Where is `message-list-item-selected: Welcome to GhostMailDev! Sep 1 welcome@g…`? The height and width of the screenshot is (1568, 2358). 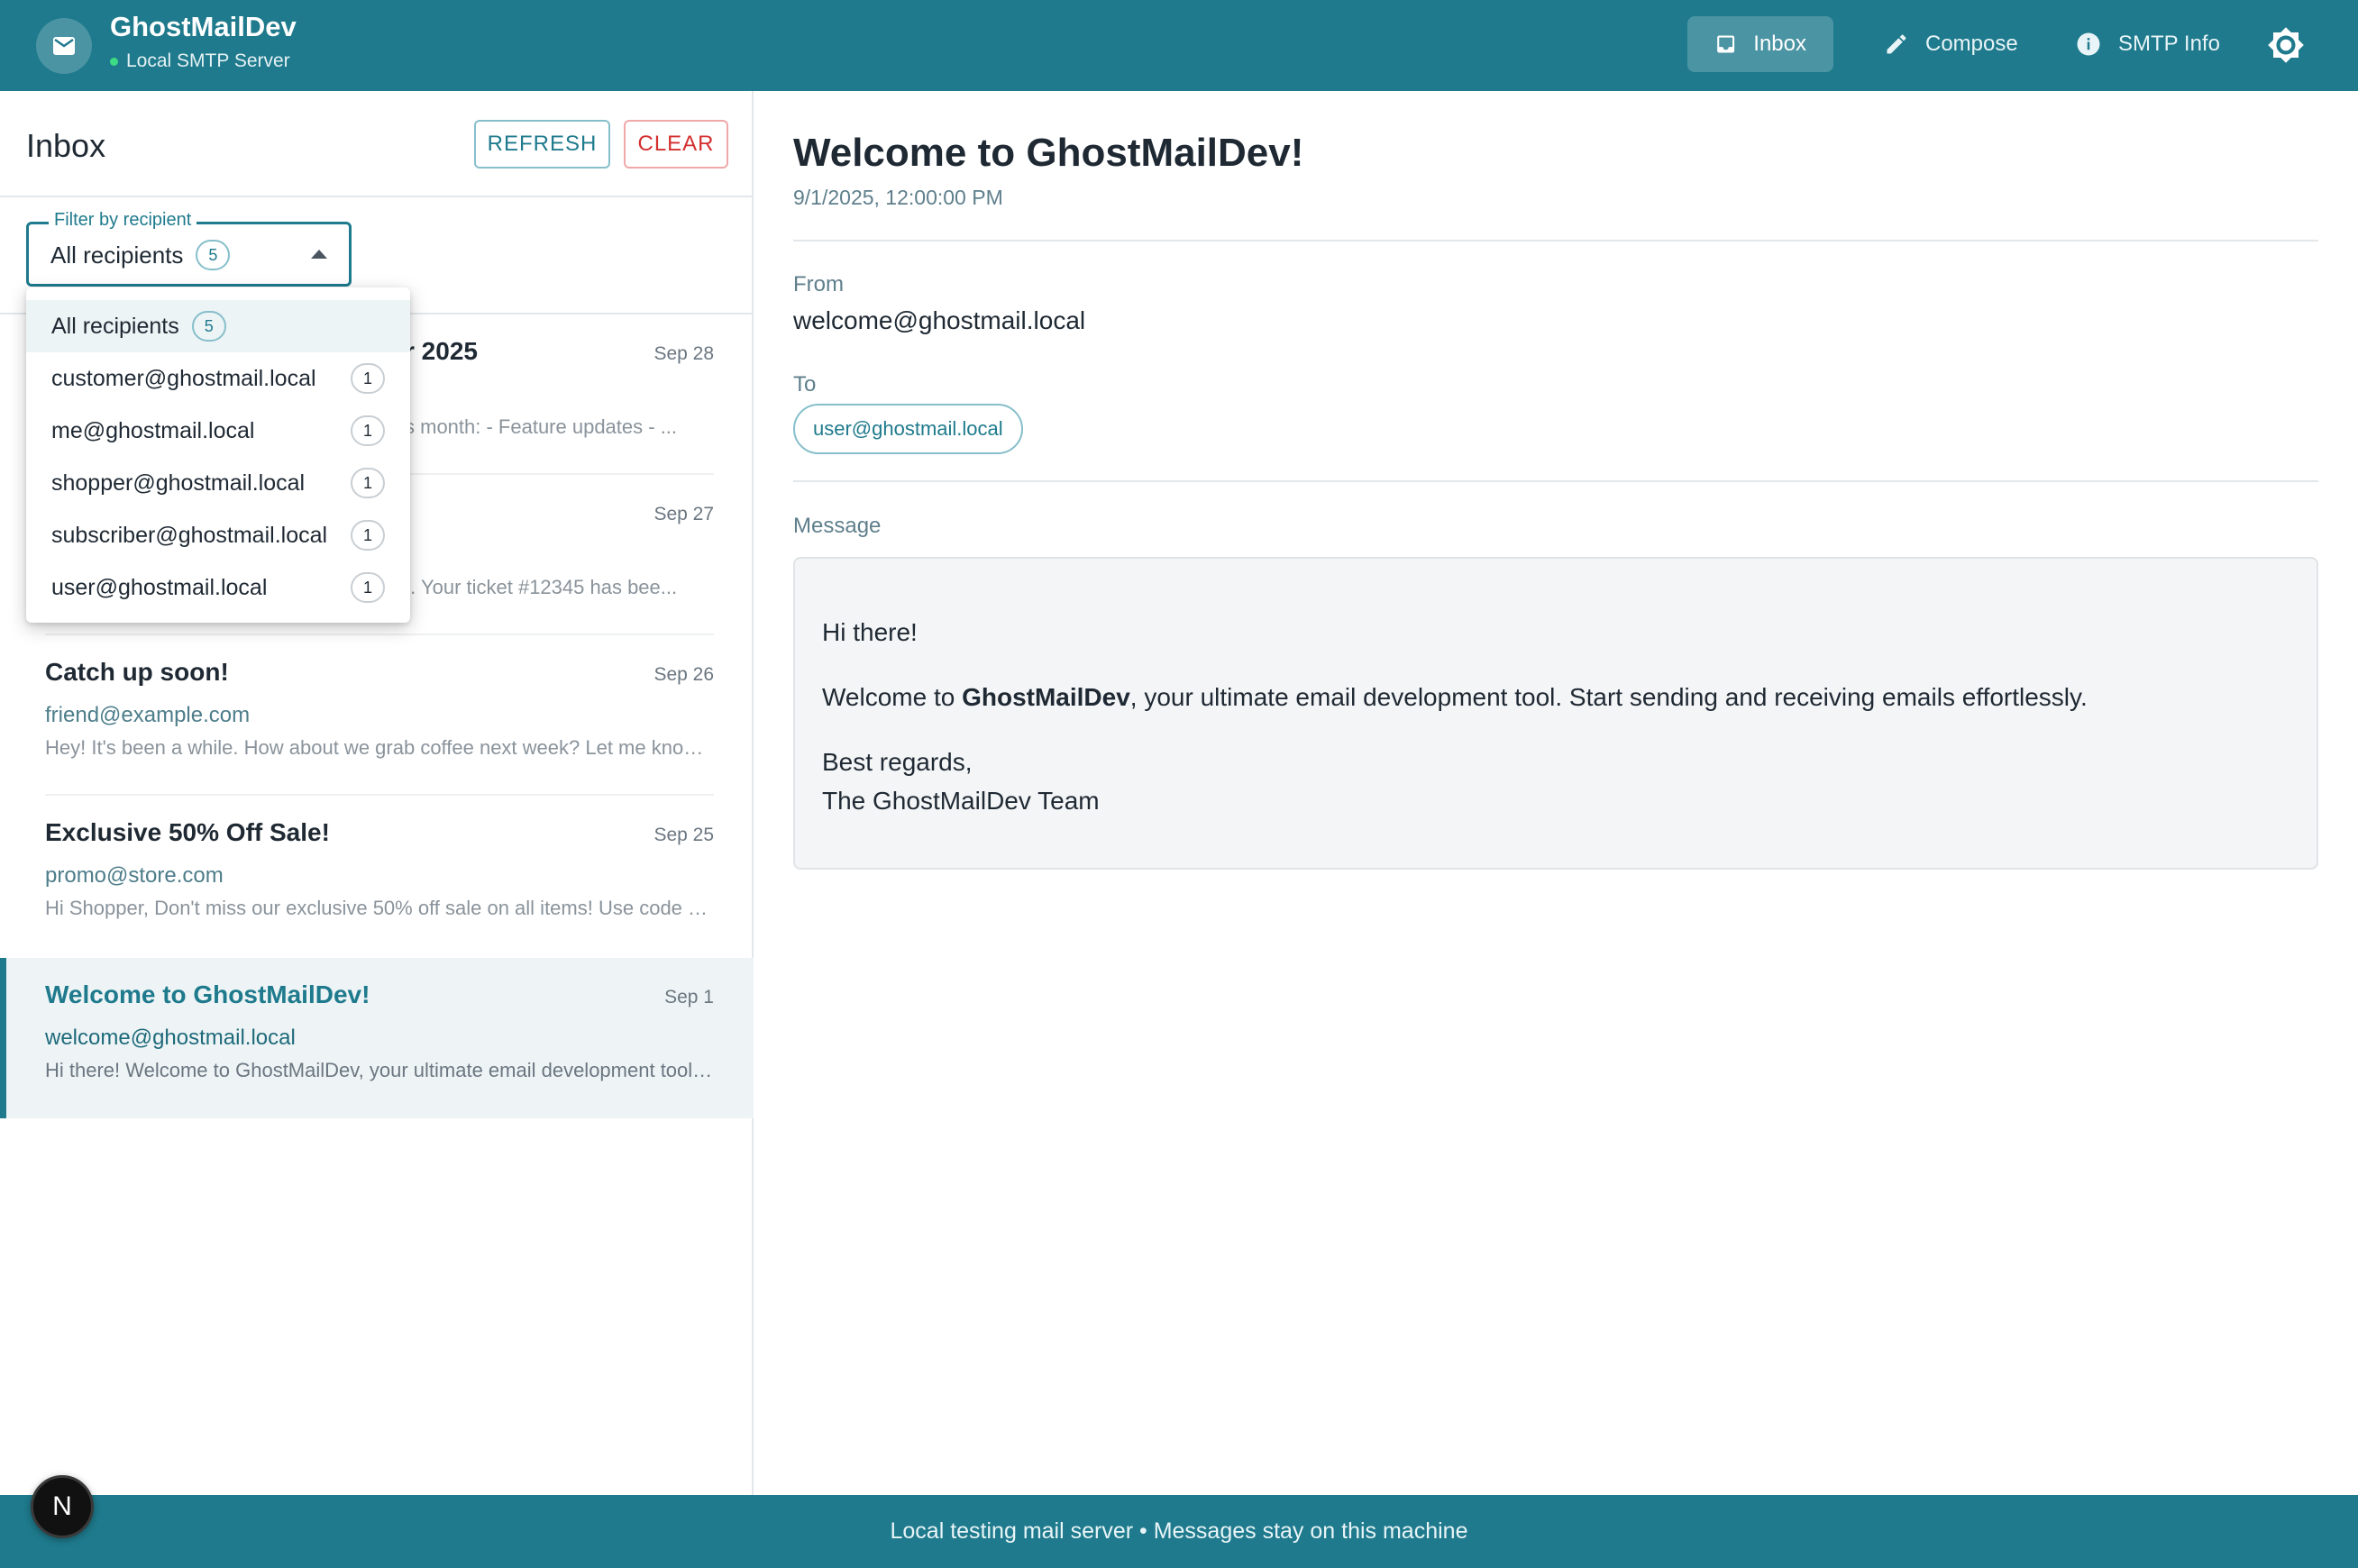
message-list-item-selected: Welcome to GhostMailDev! Sep 1 welcome@g… is located at coordinates (377, 1038).